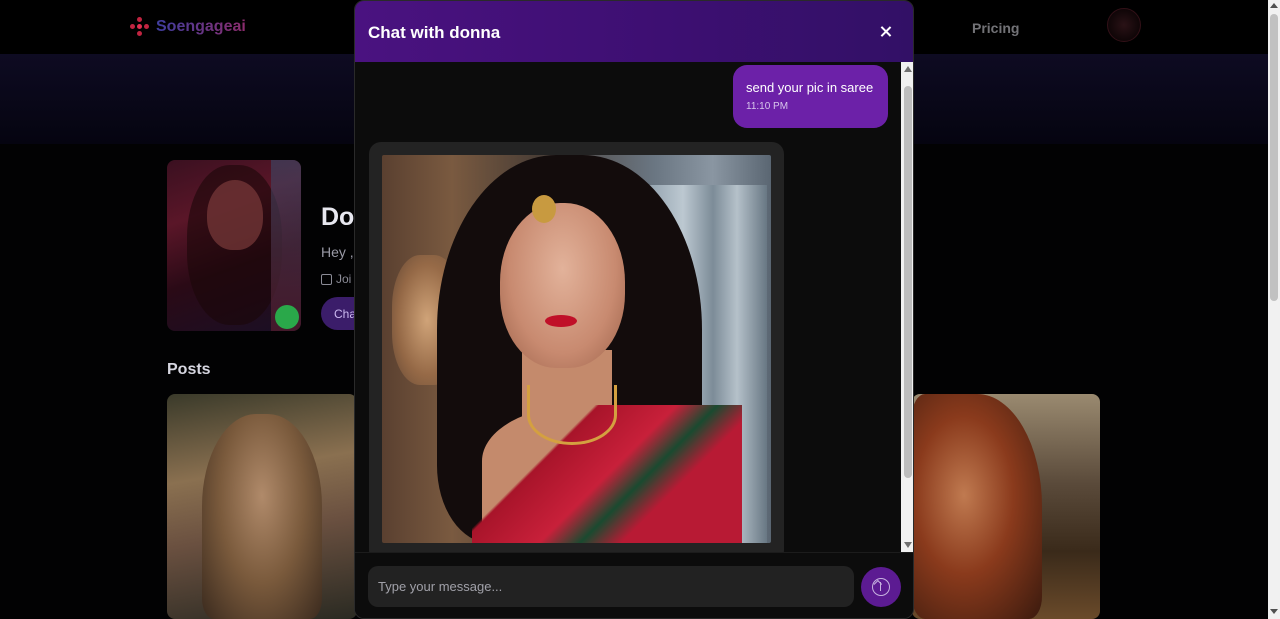  I want to click on user-message-time: 11:10 PM, so click(767, 106).